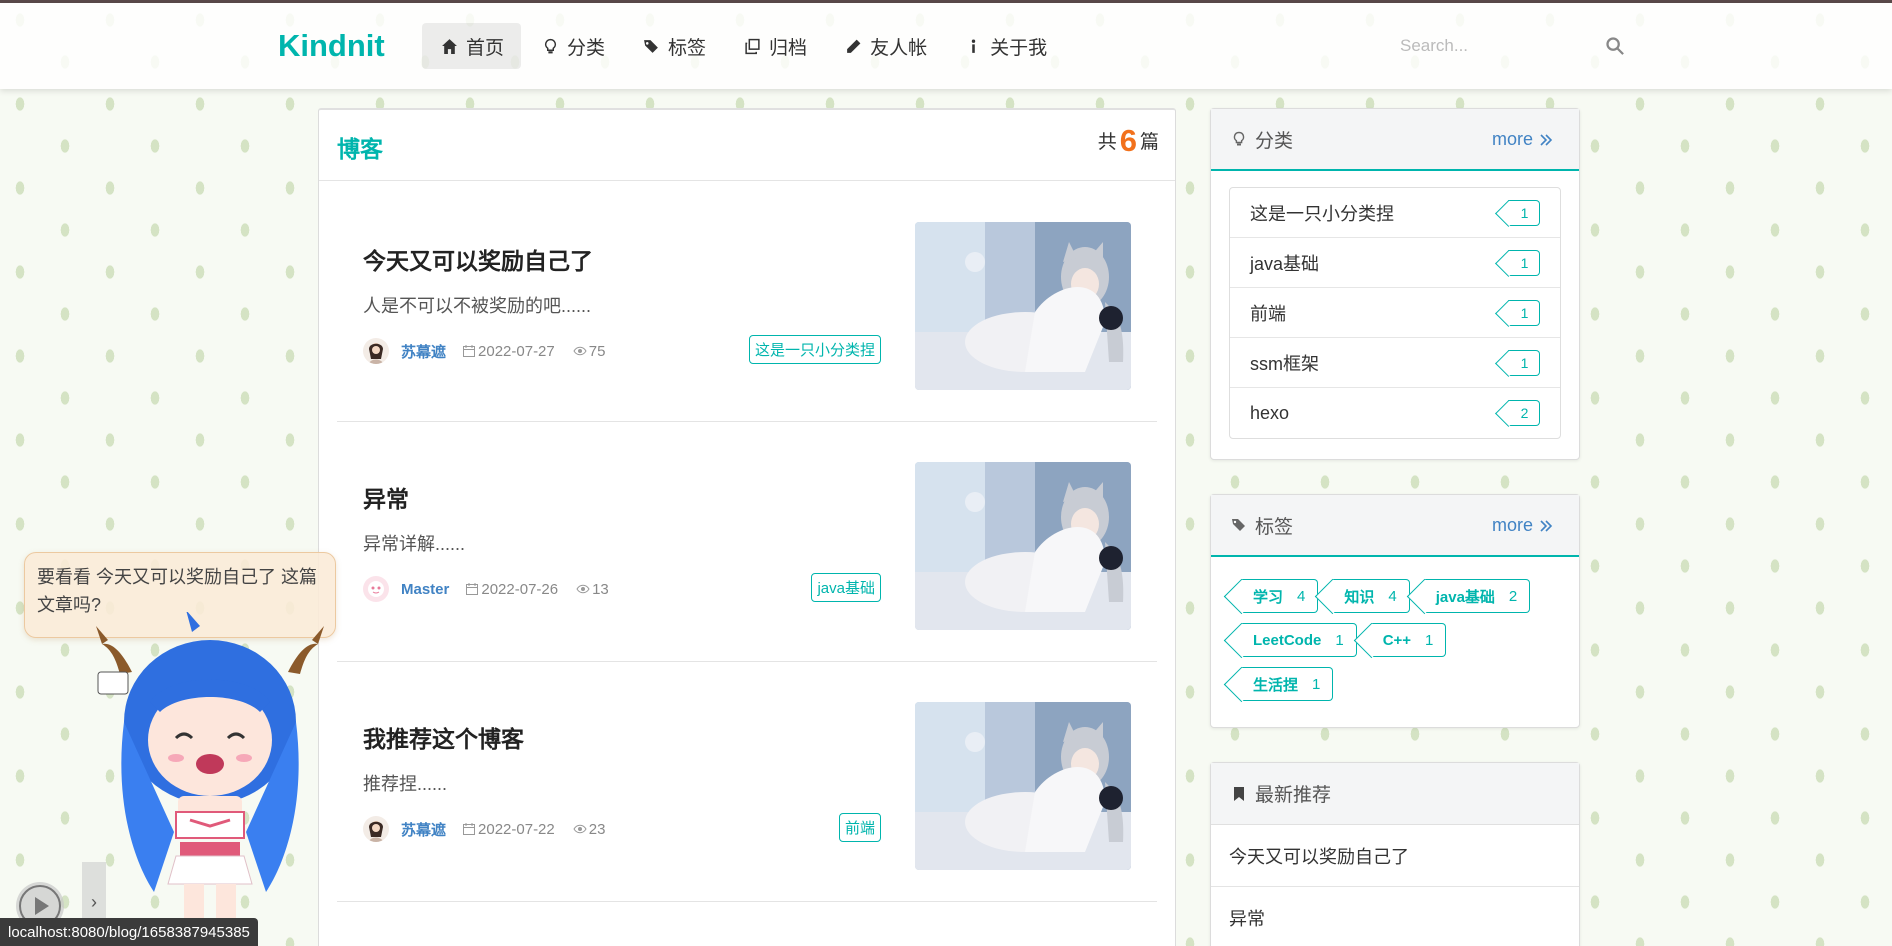 The height and width of the screenshot is (946, 1892). I want to click on nav-item-tags: 标签, so click(673, 46).